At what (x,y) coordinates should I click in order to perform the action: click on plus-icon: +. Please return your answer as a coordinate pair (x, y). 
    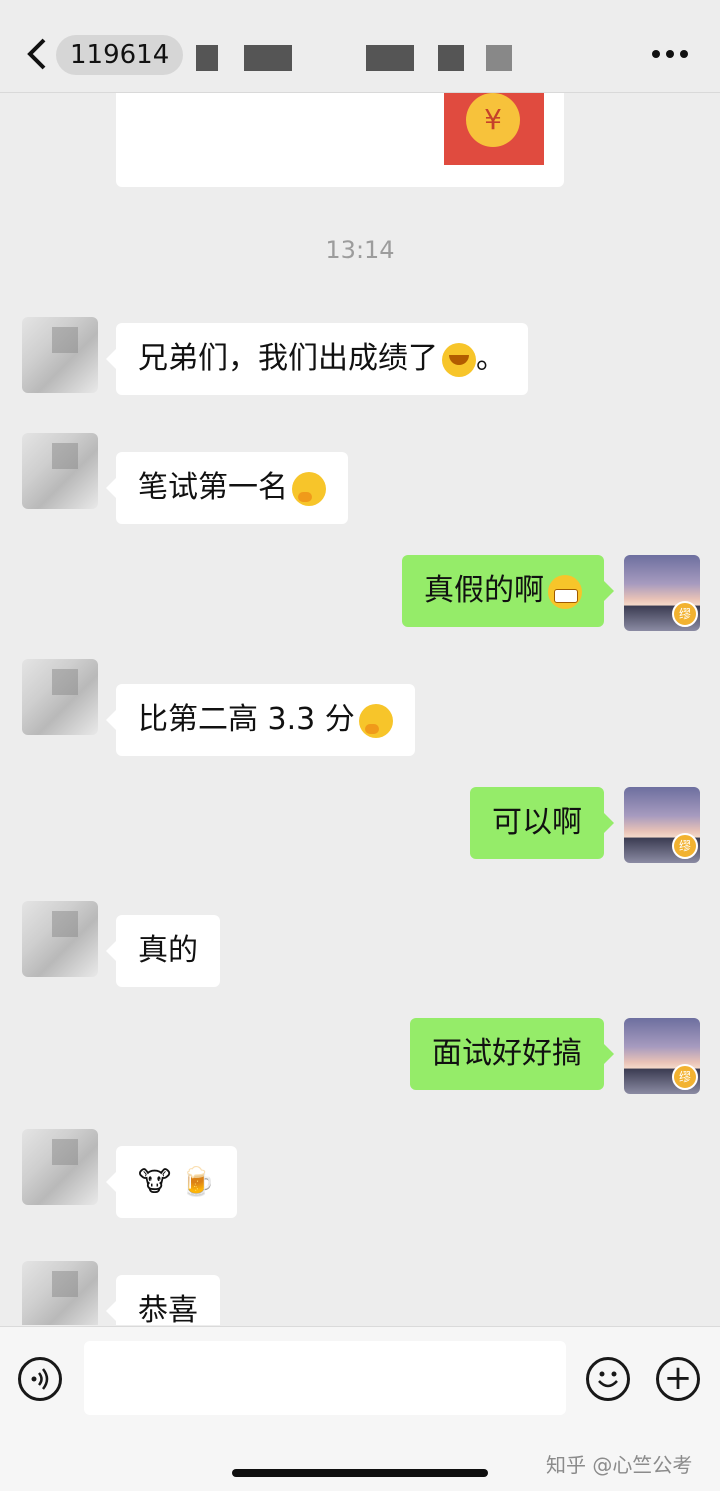
    Looking at the image, I should click on (678, 1379).